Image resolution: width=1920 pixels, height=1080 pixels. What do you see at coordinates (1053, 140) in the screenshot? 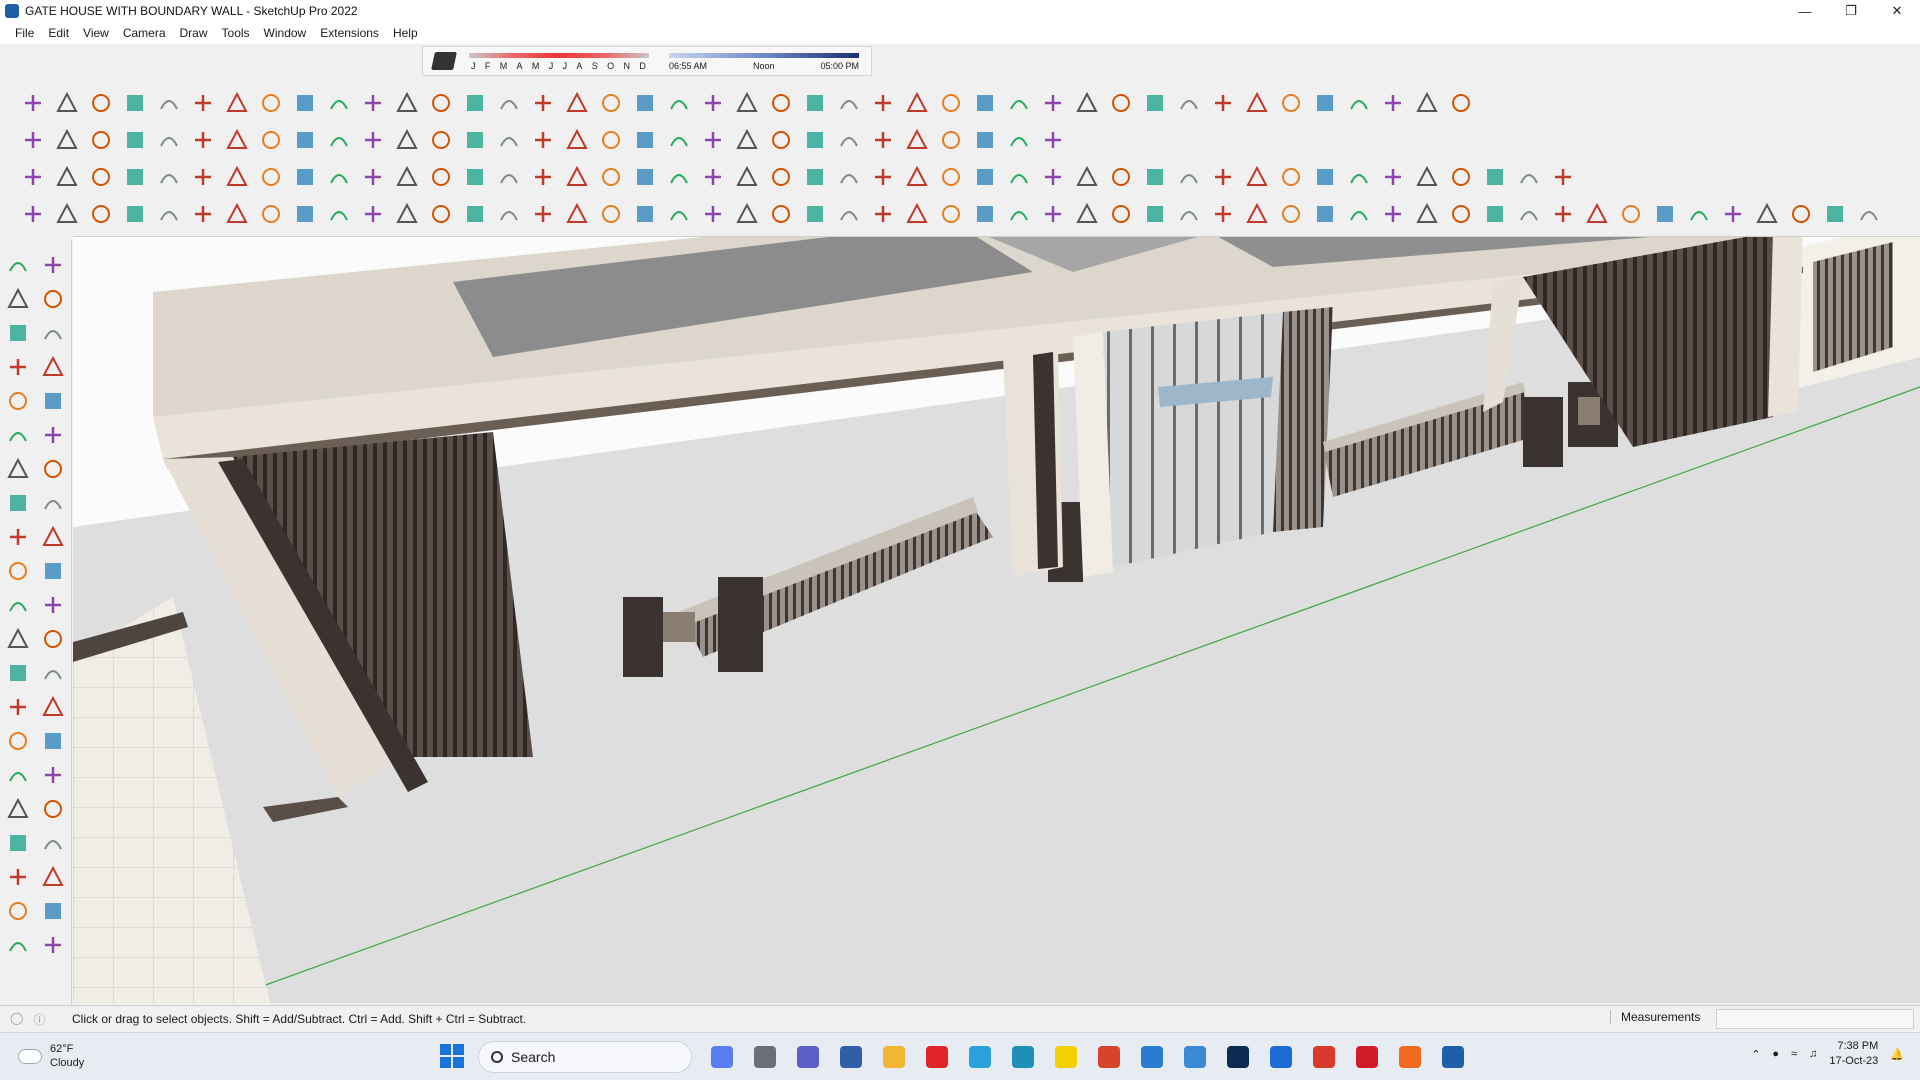
I see `pointer-tool-icon` at bounding box center [1053, 140].